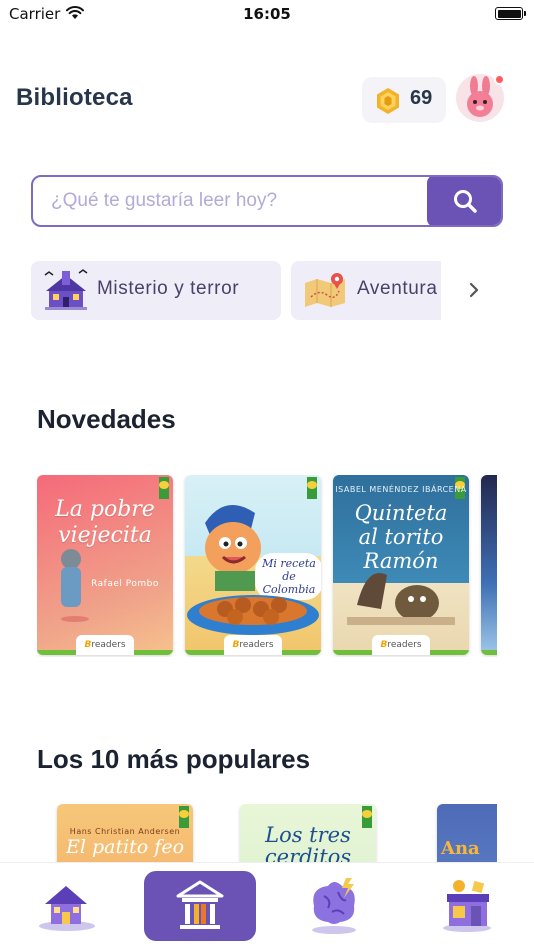 This screenshot has height=951, width=534. What do you see at coordinates (510, 13) in the screenshot?
I see `battery-icon` at bounding box center [510, 13].